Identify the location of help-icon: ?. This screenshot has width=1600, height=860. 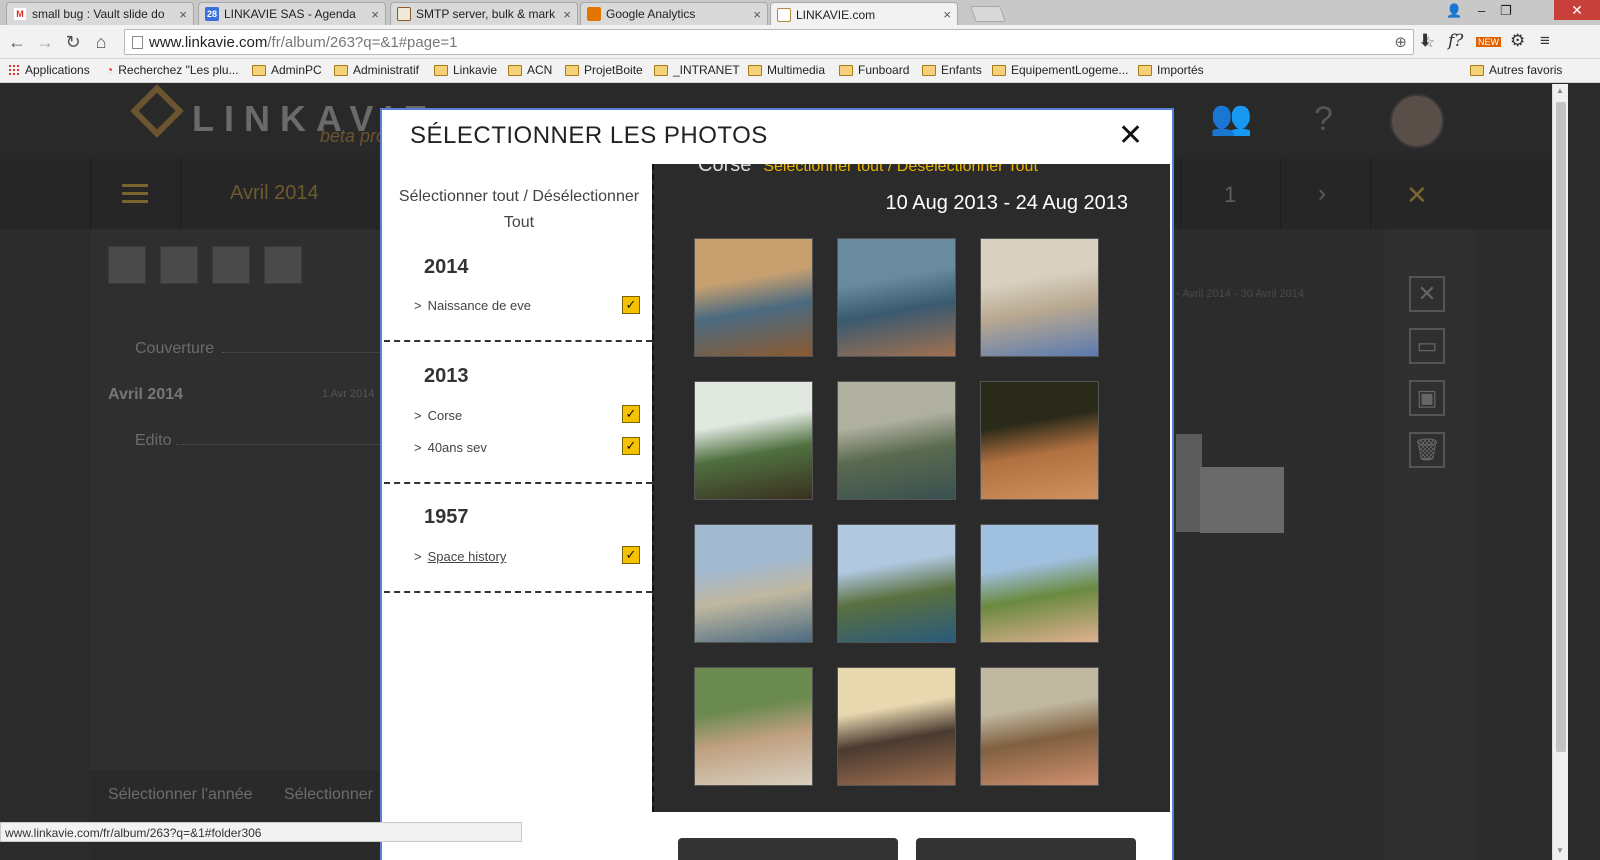
(1323, 119).